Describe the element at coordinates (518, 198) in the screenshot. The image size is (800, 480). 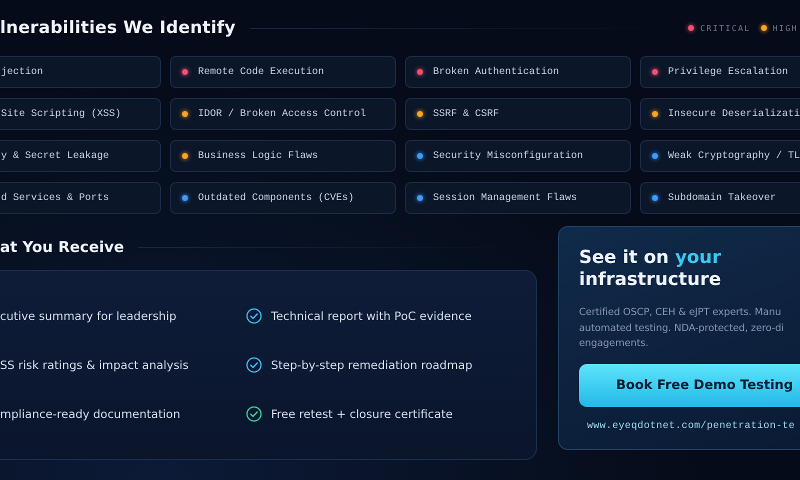
I see `vulnerability-card: Session Management Flaws` at that location.